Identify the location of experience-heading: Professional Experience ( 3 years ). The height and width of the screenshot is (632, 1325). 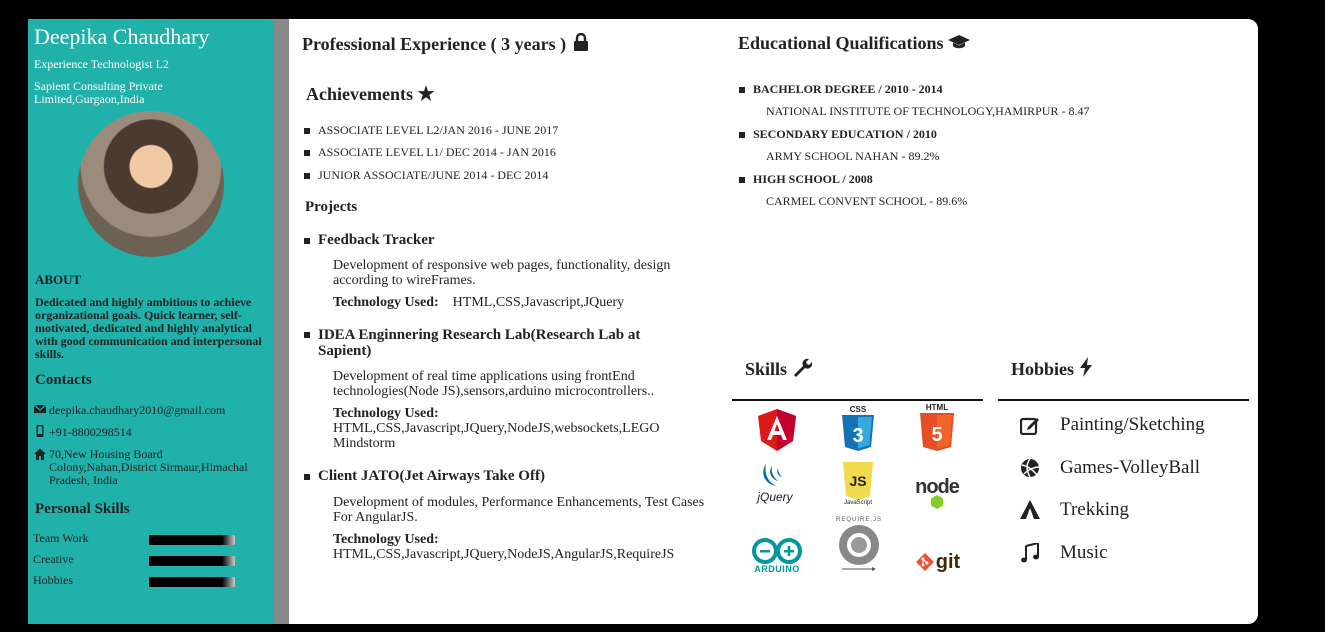
(445, 43).